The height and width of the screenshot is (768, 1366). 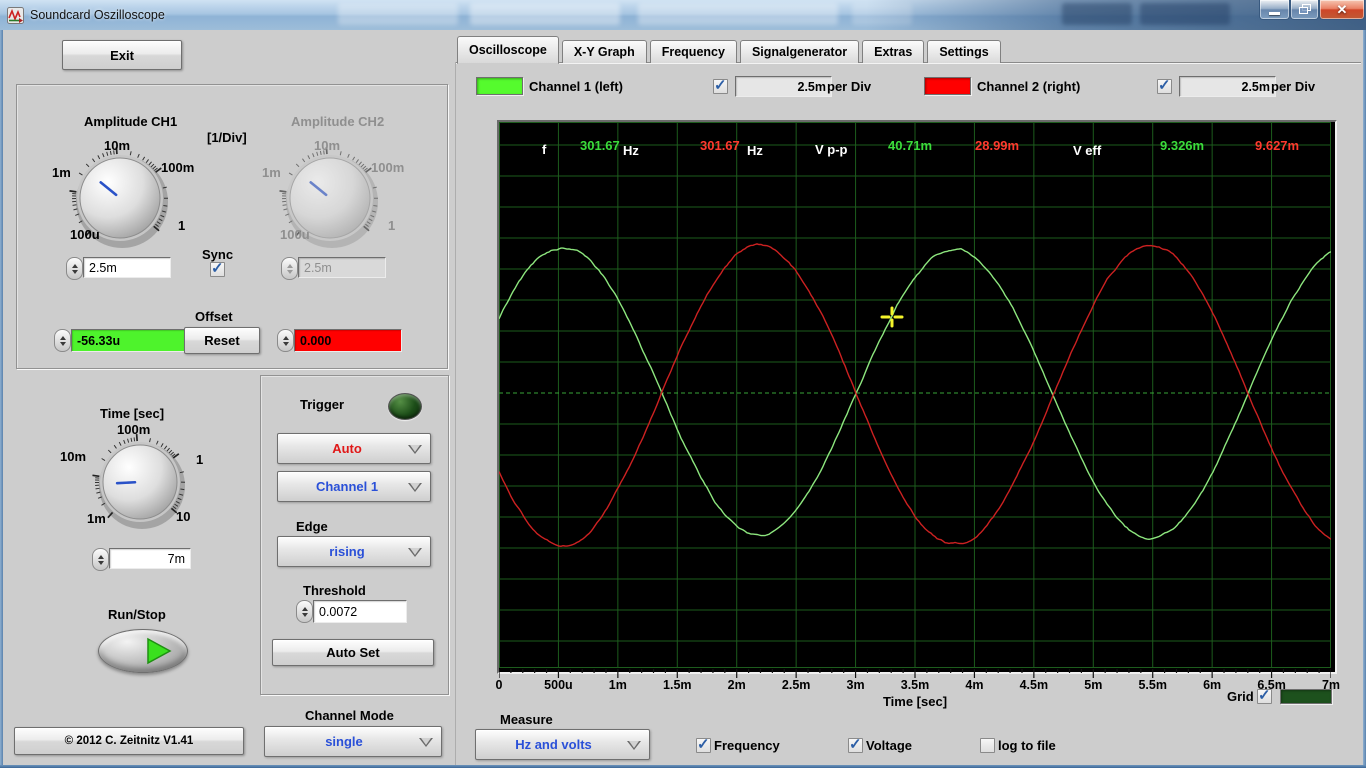 I want to click on channel1-color-swatch, so click(x=499, y=86).